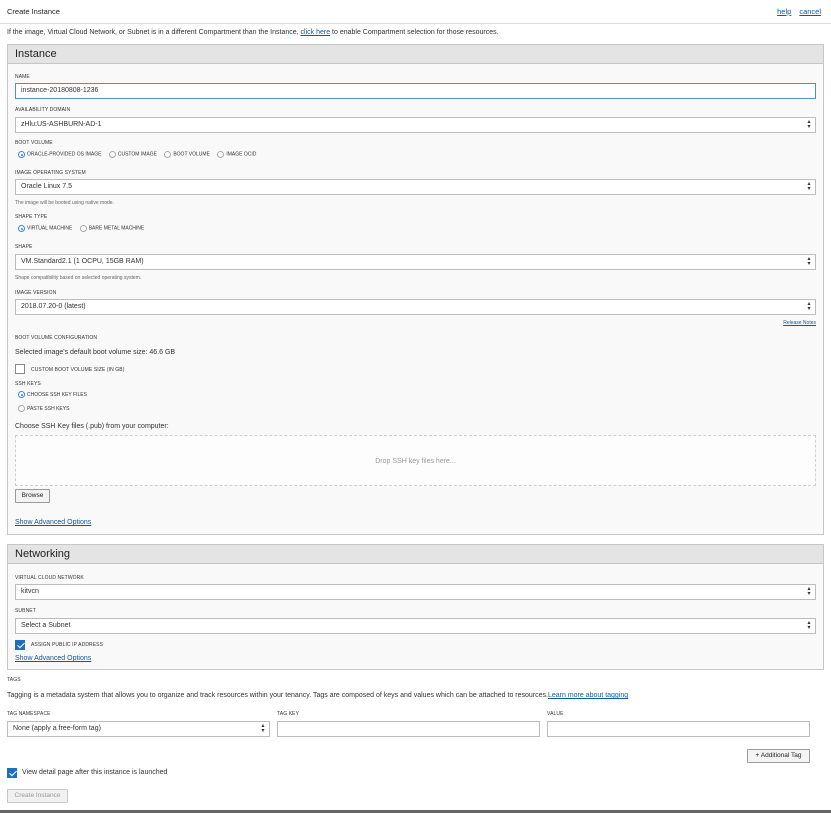  I want to click on boot-volume-label: BOOT VOLUME, so click(34, 143).